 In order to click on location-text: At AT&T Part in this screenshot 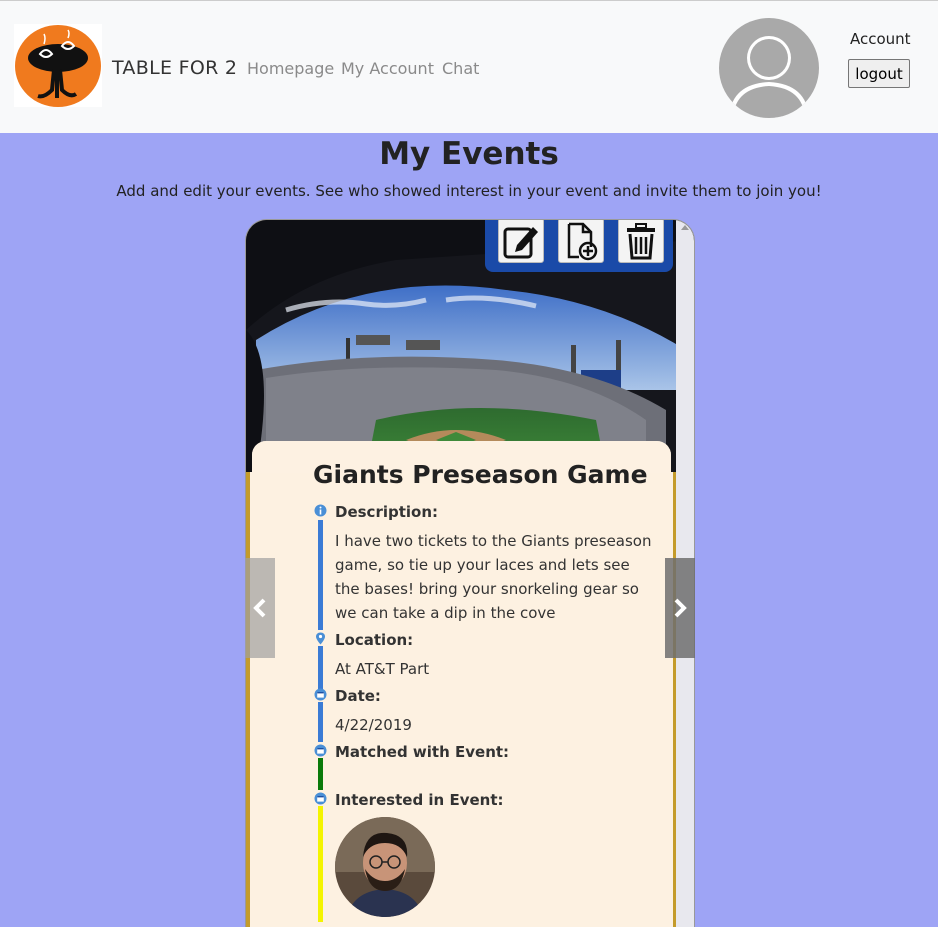, I will do `click(382, 669)`.